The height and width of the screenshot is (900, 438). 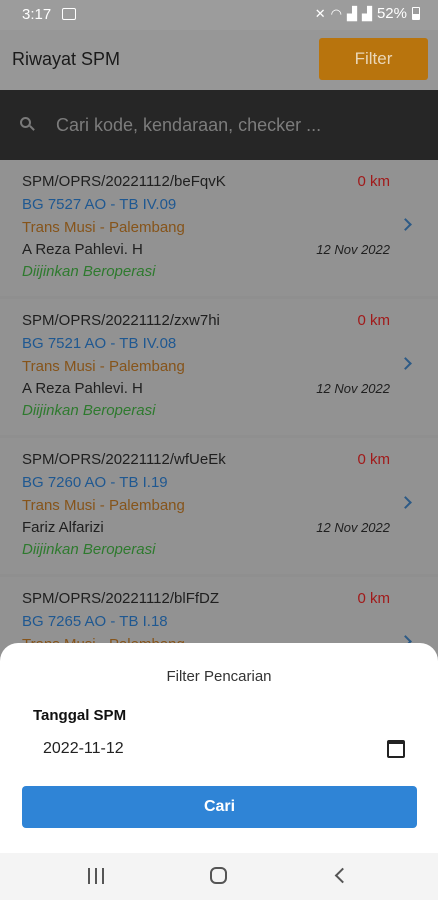 What do you see at coordinates (336, 13) in the screenshot?
I see `wifi-icon: ◠` at bounding box center [336, 13].